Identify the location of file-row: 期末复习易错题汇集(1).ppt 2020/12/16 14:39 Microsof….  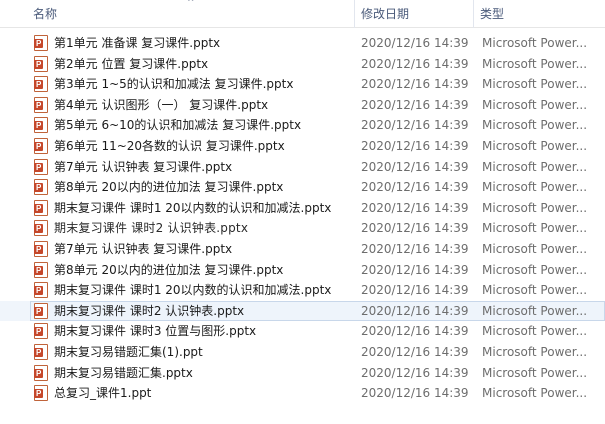
(302, 352).